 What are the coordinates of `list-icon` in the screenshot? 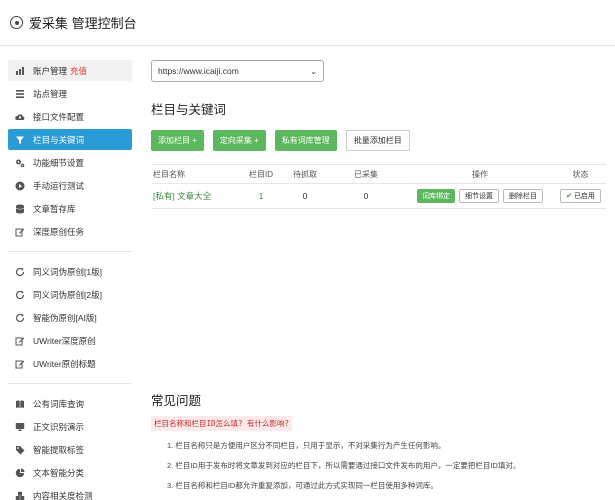 It's located at (19, 93).